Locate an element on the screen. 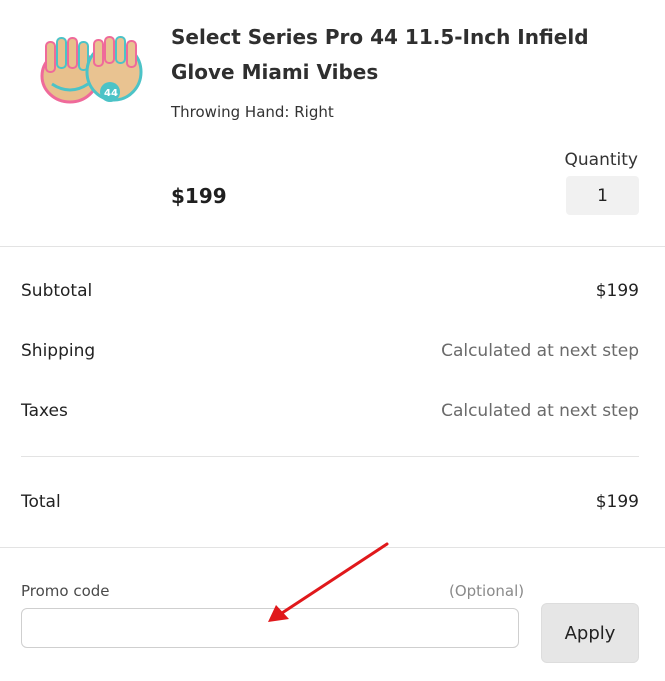  product-price: $199 is located at coordinates (199, 196).